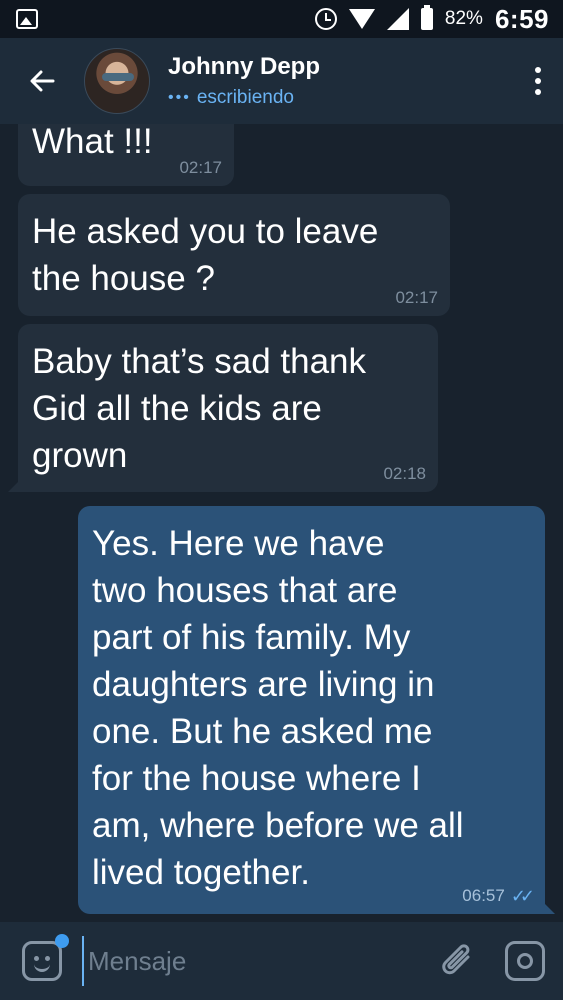  I want to click on attach-button, so click(458, 961).